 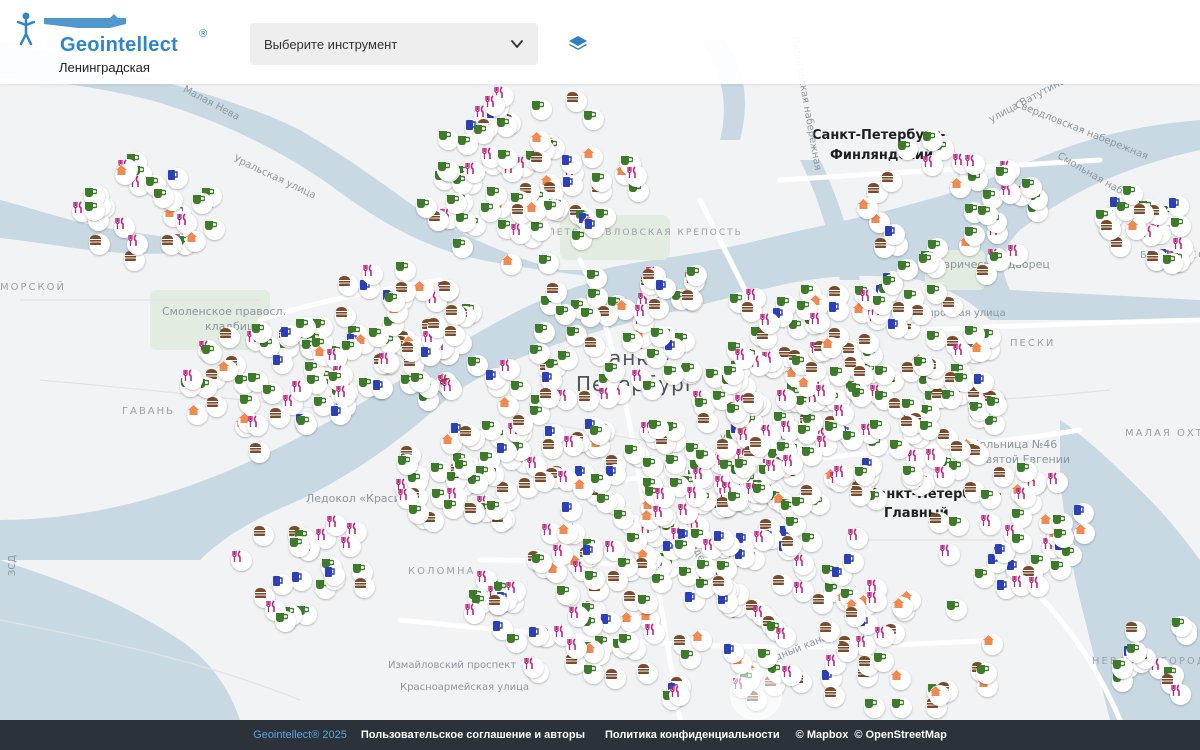 I want to click on footer-osm-credit: © OpenStreetMap, so click(x=900, y=735).